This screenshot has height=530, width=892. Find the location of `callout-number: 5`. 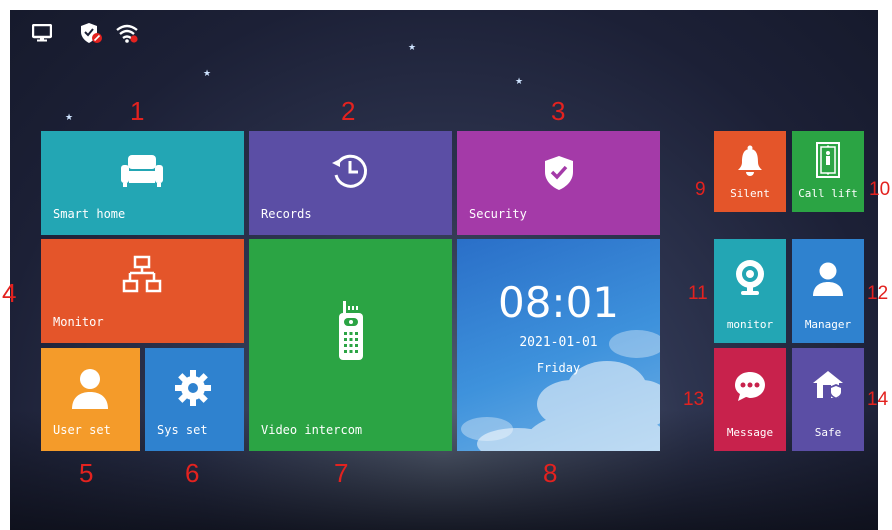

callout-number: 5 is located at coordinates (86, 473).